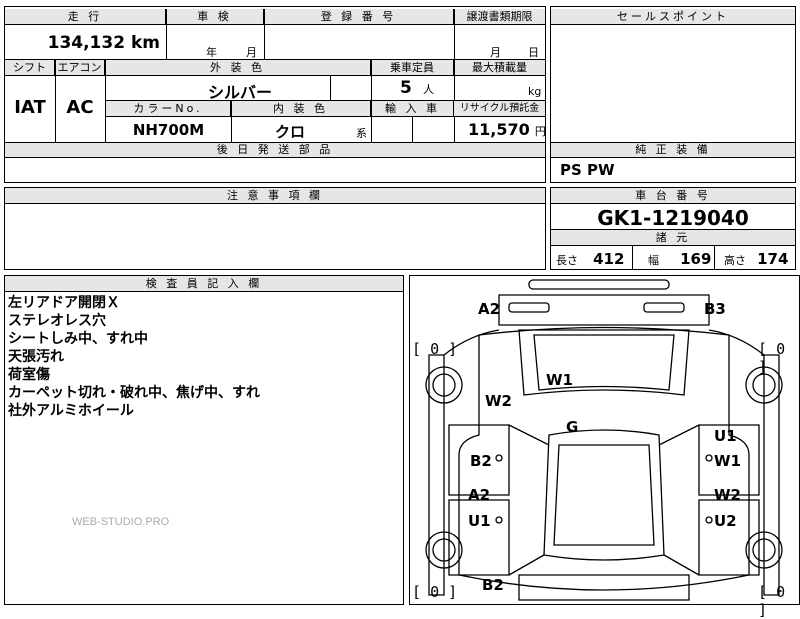 The image size is (800, 619). Describe the element at coordinates (604, 310) in the screenshot. I see `hood-outline-shape` at that location.